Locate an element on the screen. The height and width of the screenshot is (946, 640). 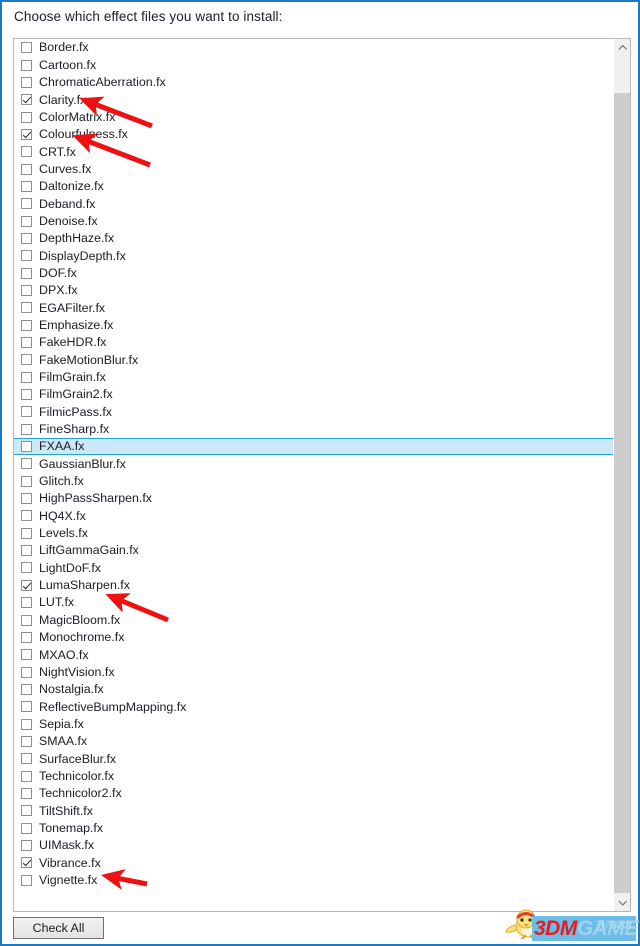
list-item: GaussianBlur.fx is located at coordinates (313, 463).